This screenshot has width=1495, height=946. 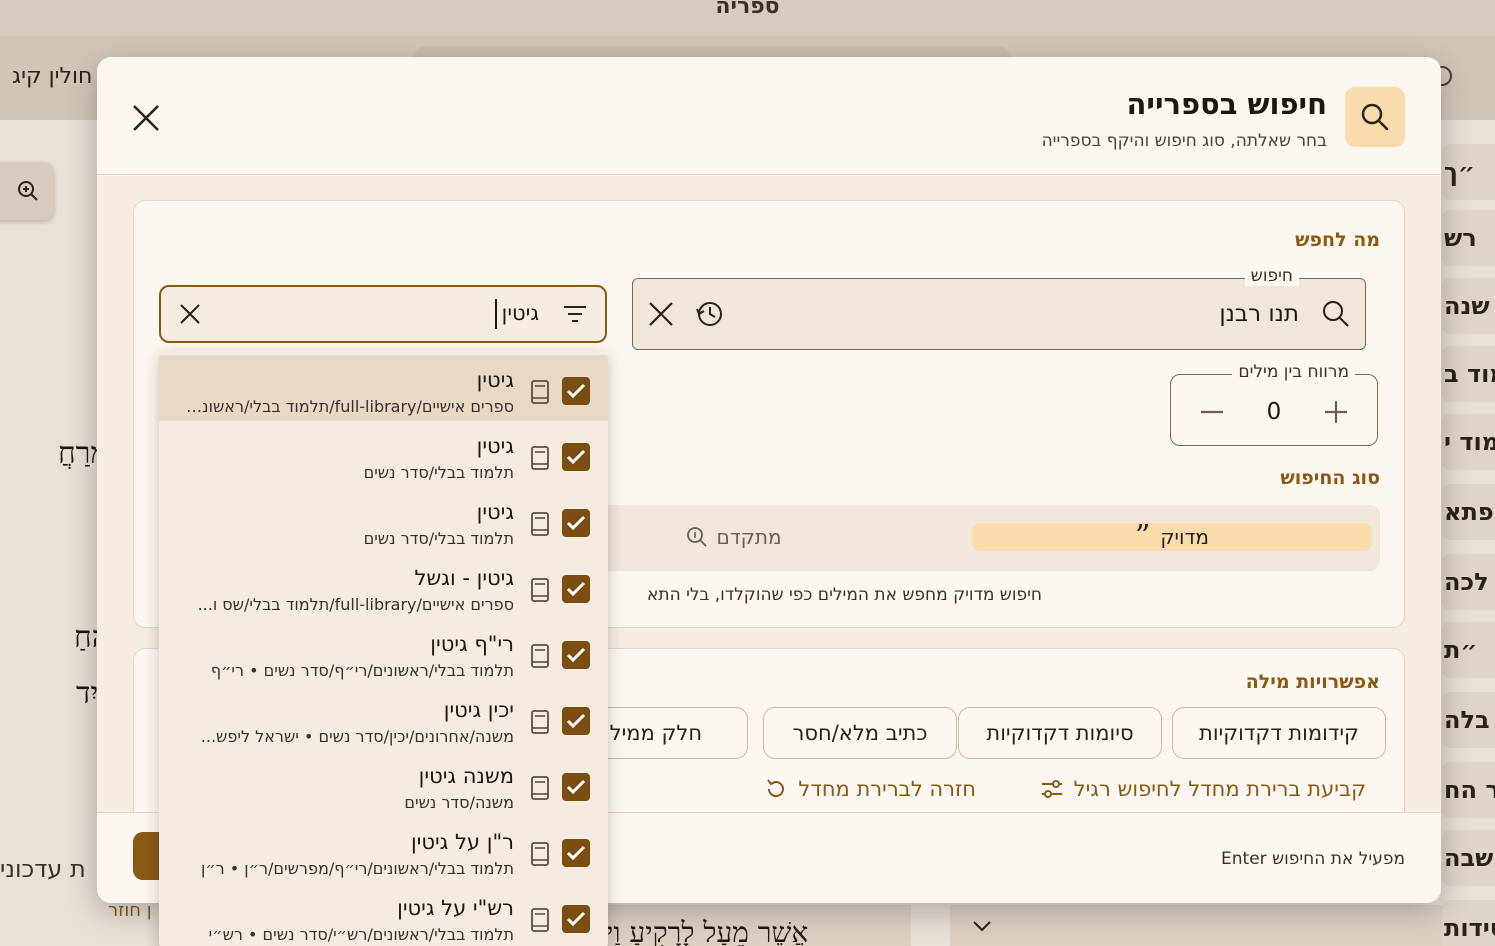 I want to click on reset-icon, so click(x=776, y=788).